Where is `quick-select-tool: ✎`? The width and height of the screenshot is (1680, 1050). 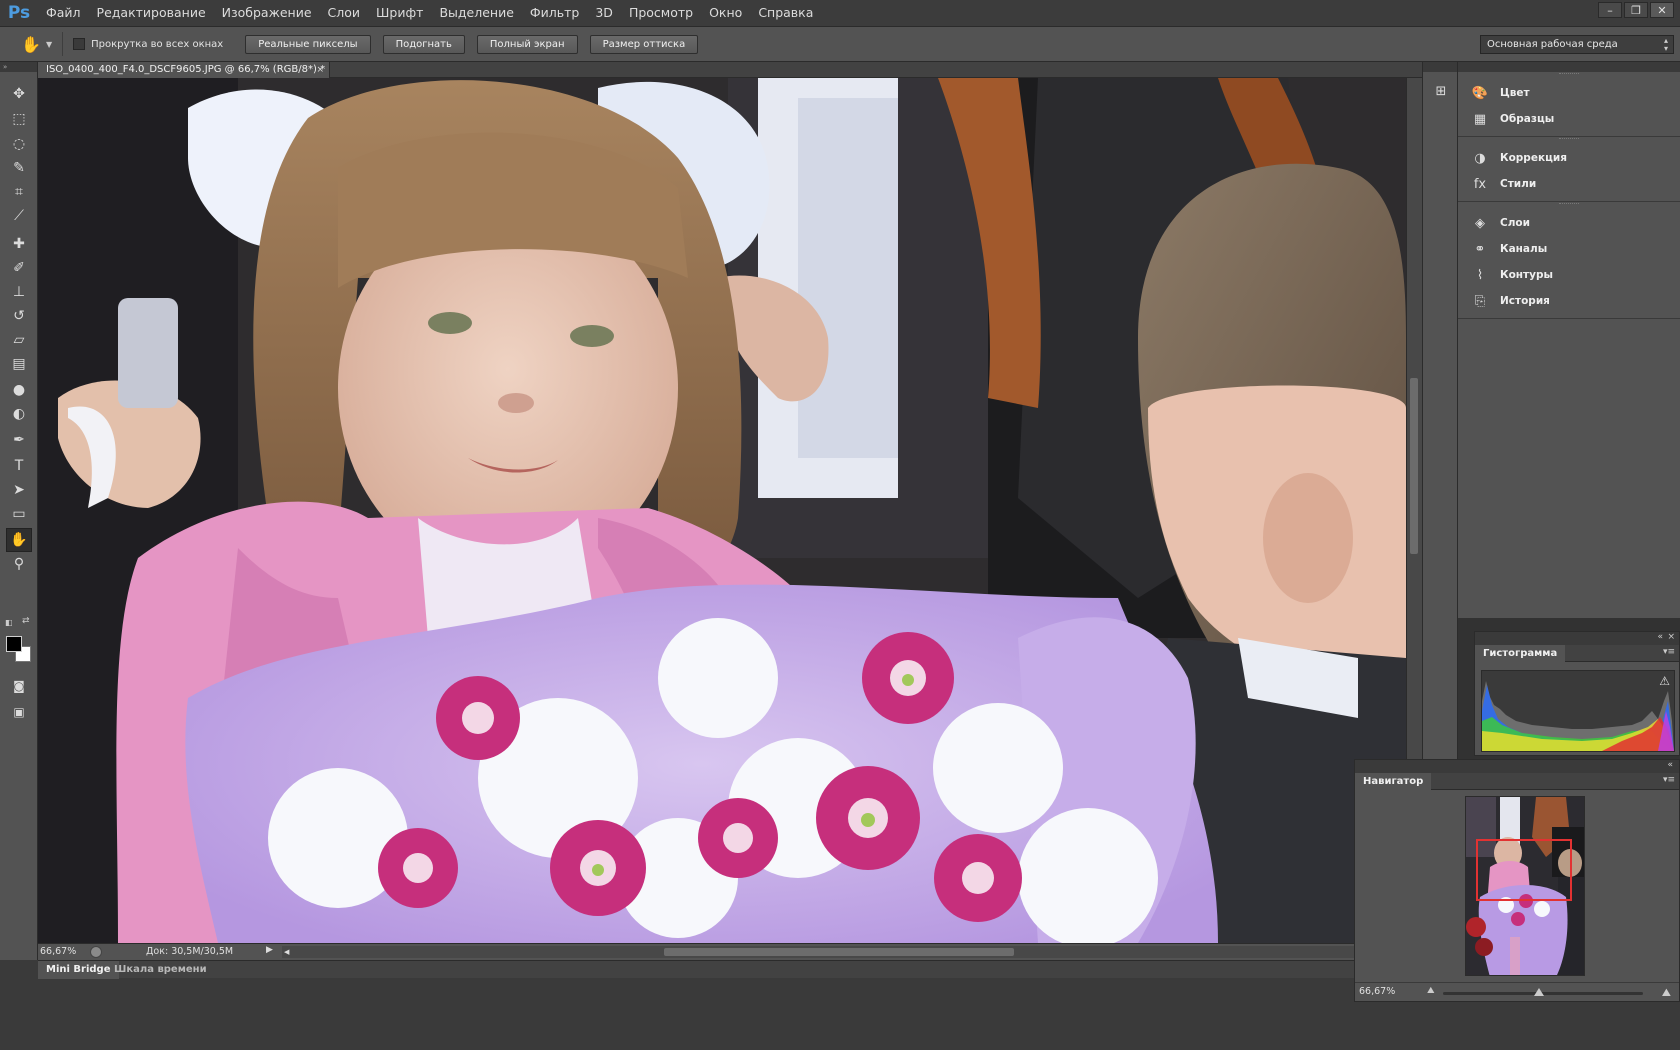 quick-select-tool: ✎ is located at coordinates (19, 168).